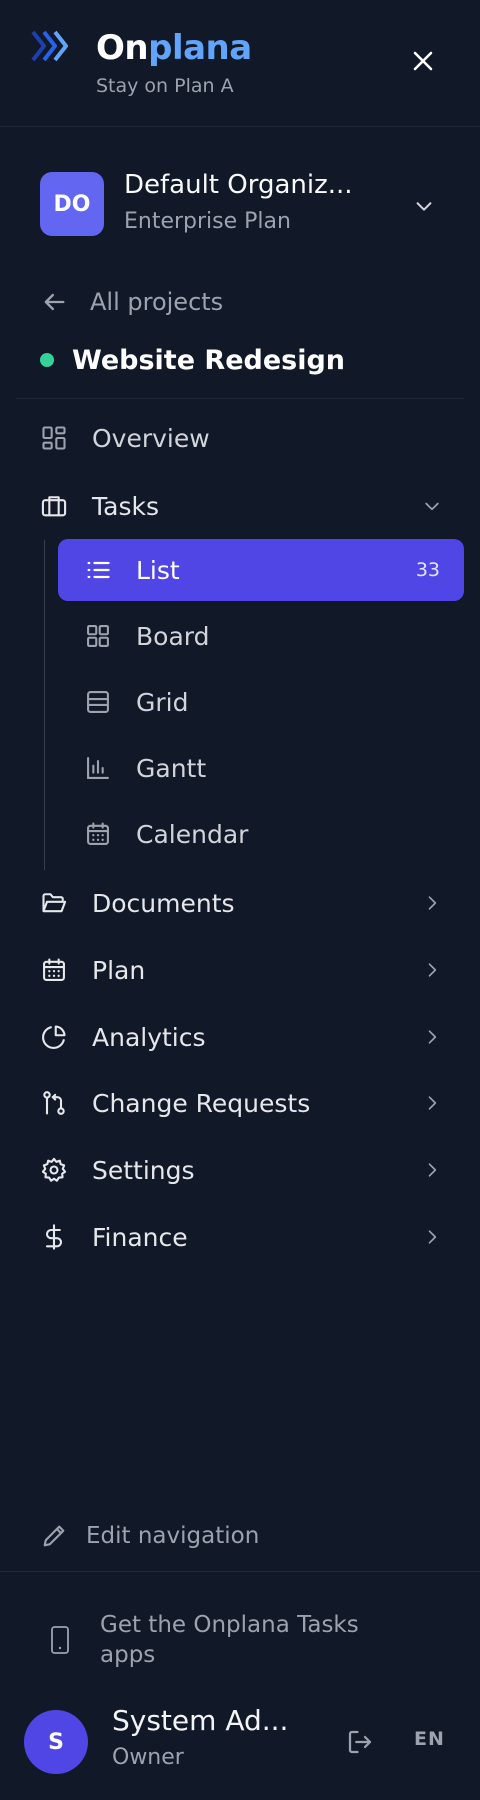 The height and width of the screenshot is (1800, 480). I want to click on close-icon, so click(423, 61).